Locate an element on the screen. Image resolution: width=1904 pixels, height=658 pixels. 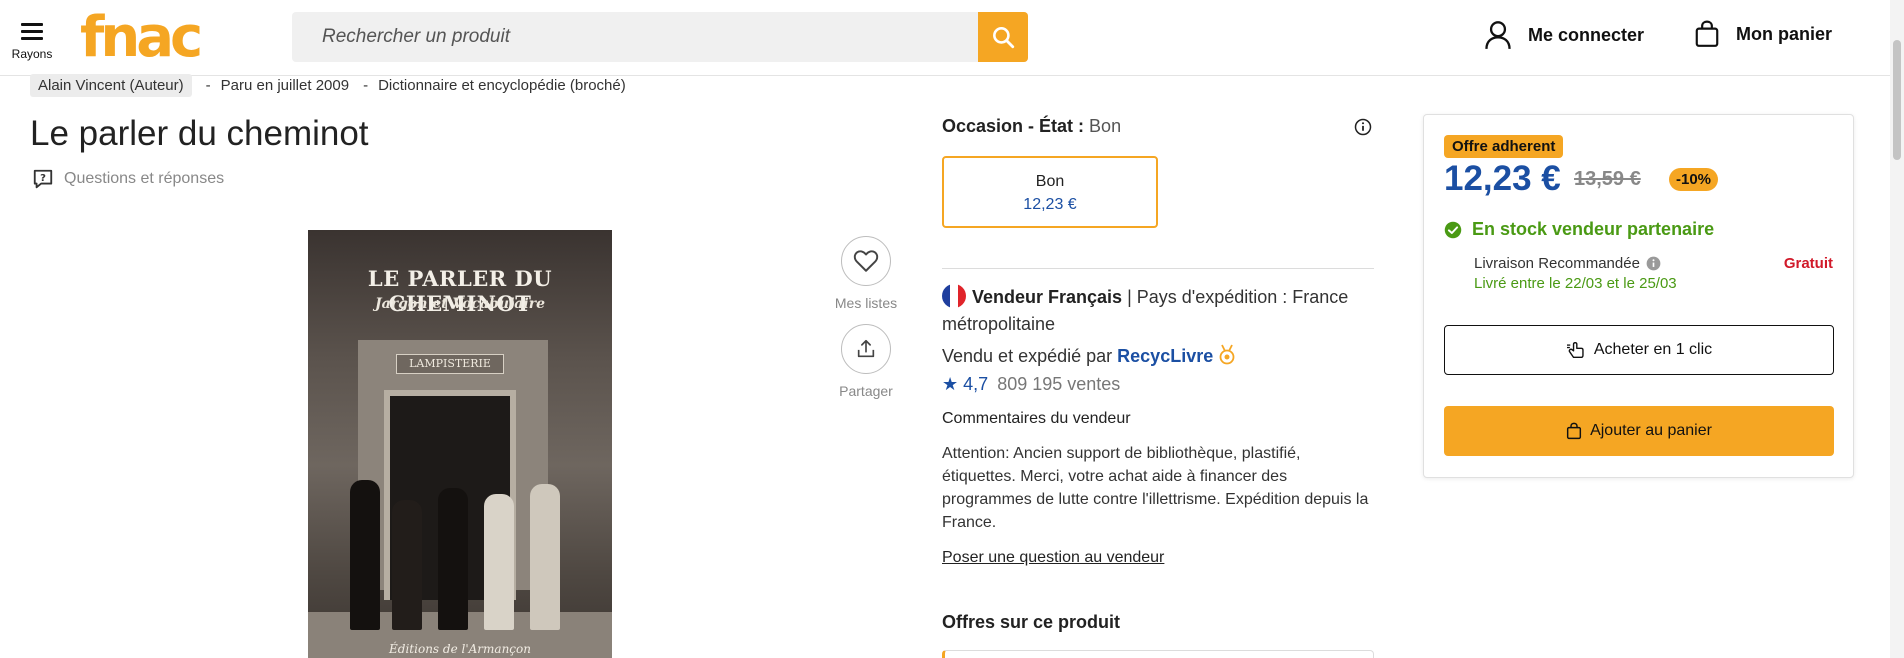
other-offers-heading: Offres sur ce produit is located at coordinates (1031, 622).